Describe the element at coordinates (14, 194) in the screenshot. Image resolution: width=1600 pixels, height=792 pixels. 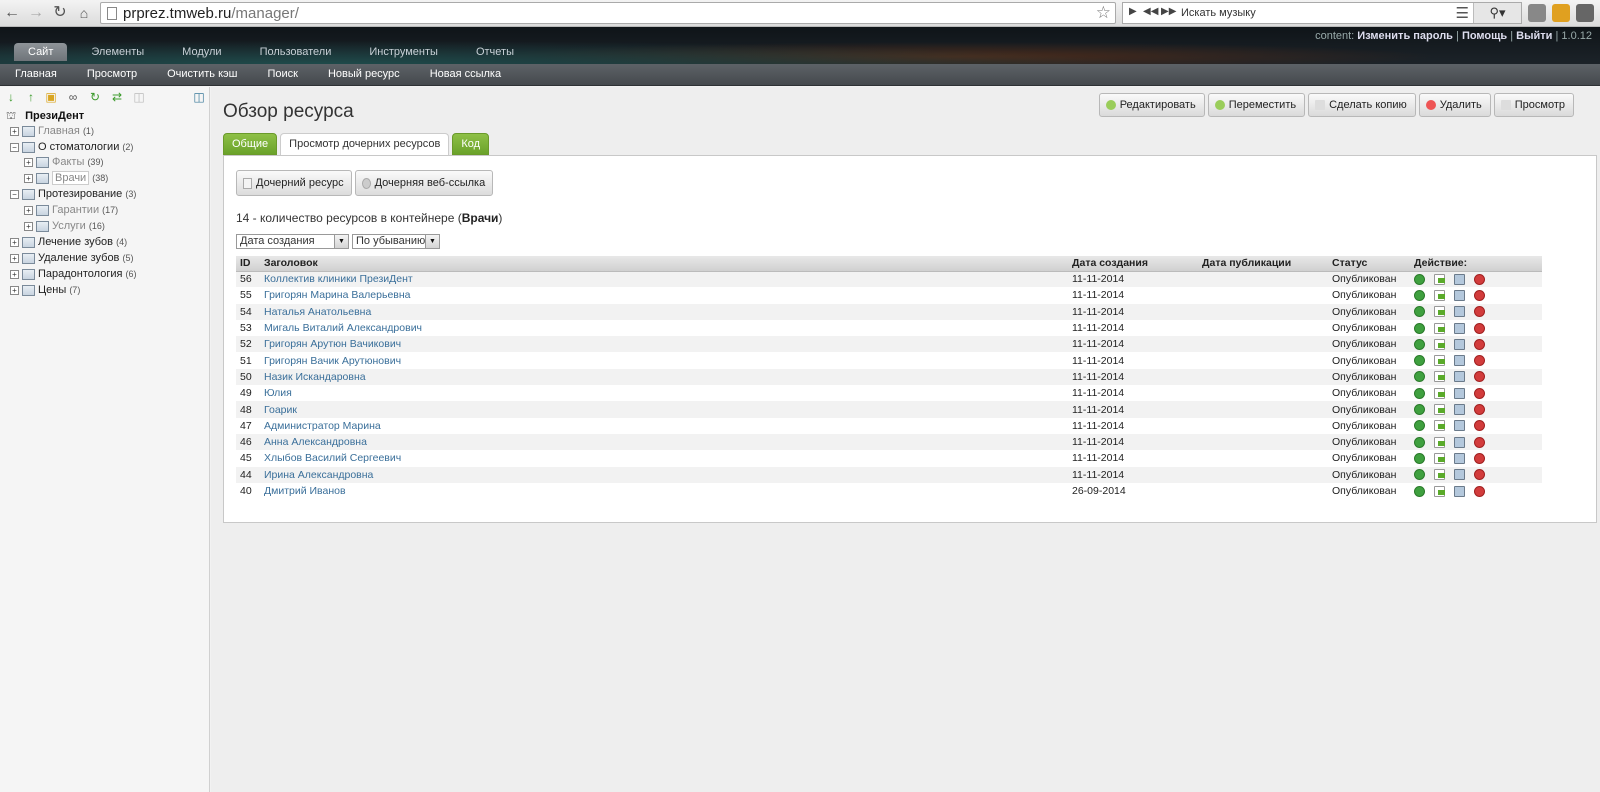
I see `collapse-icon: −` at that location.